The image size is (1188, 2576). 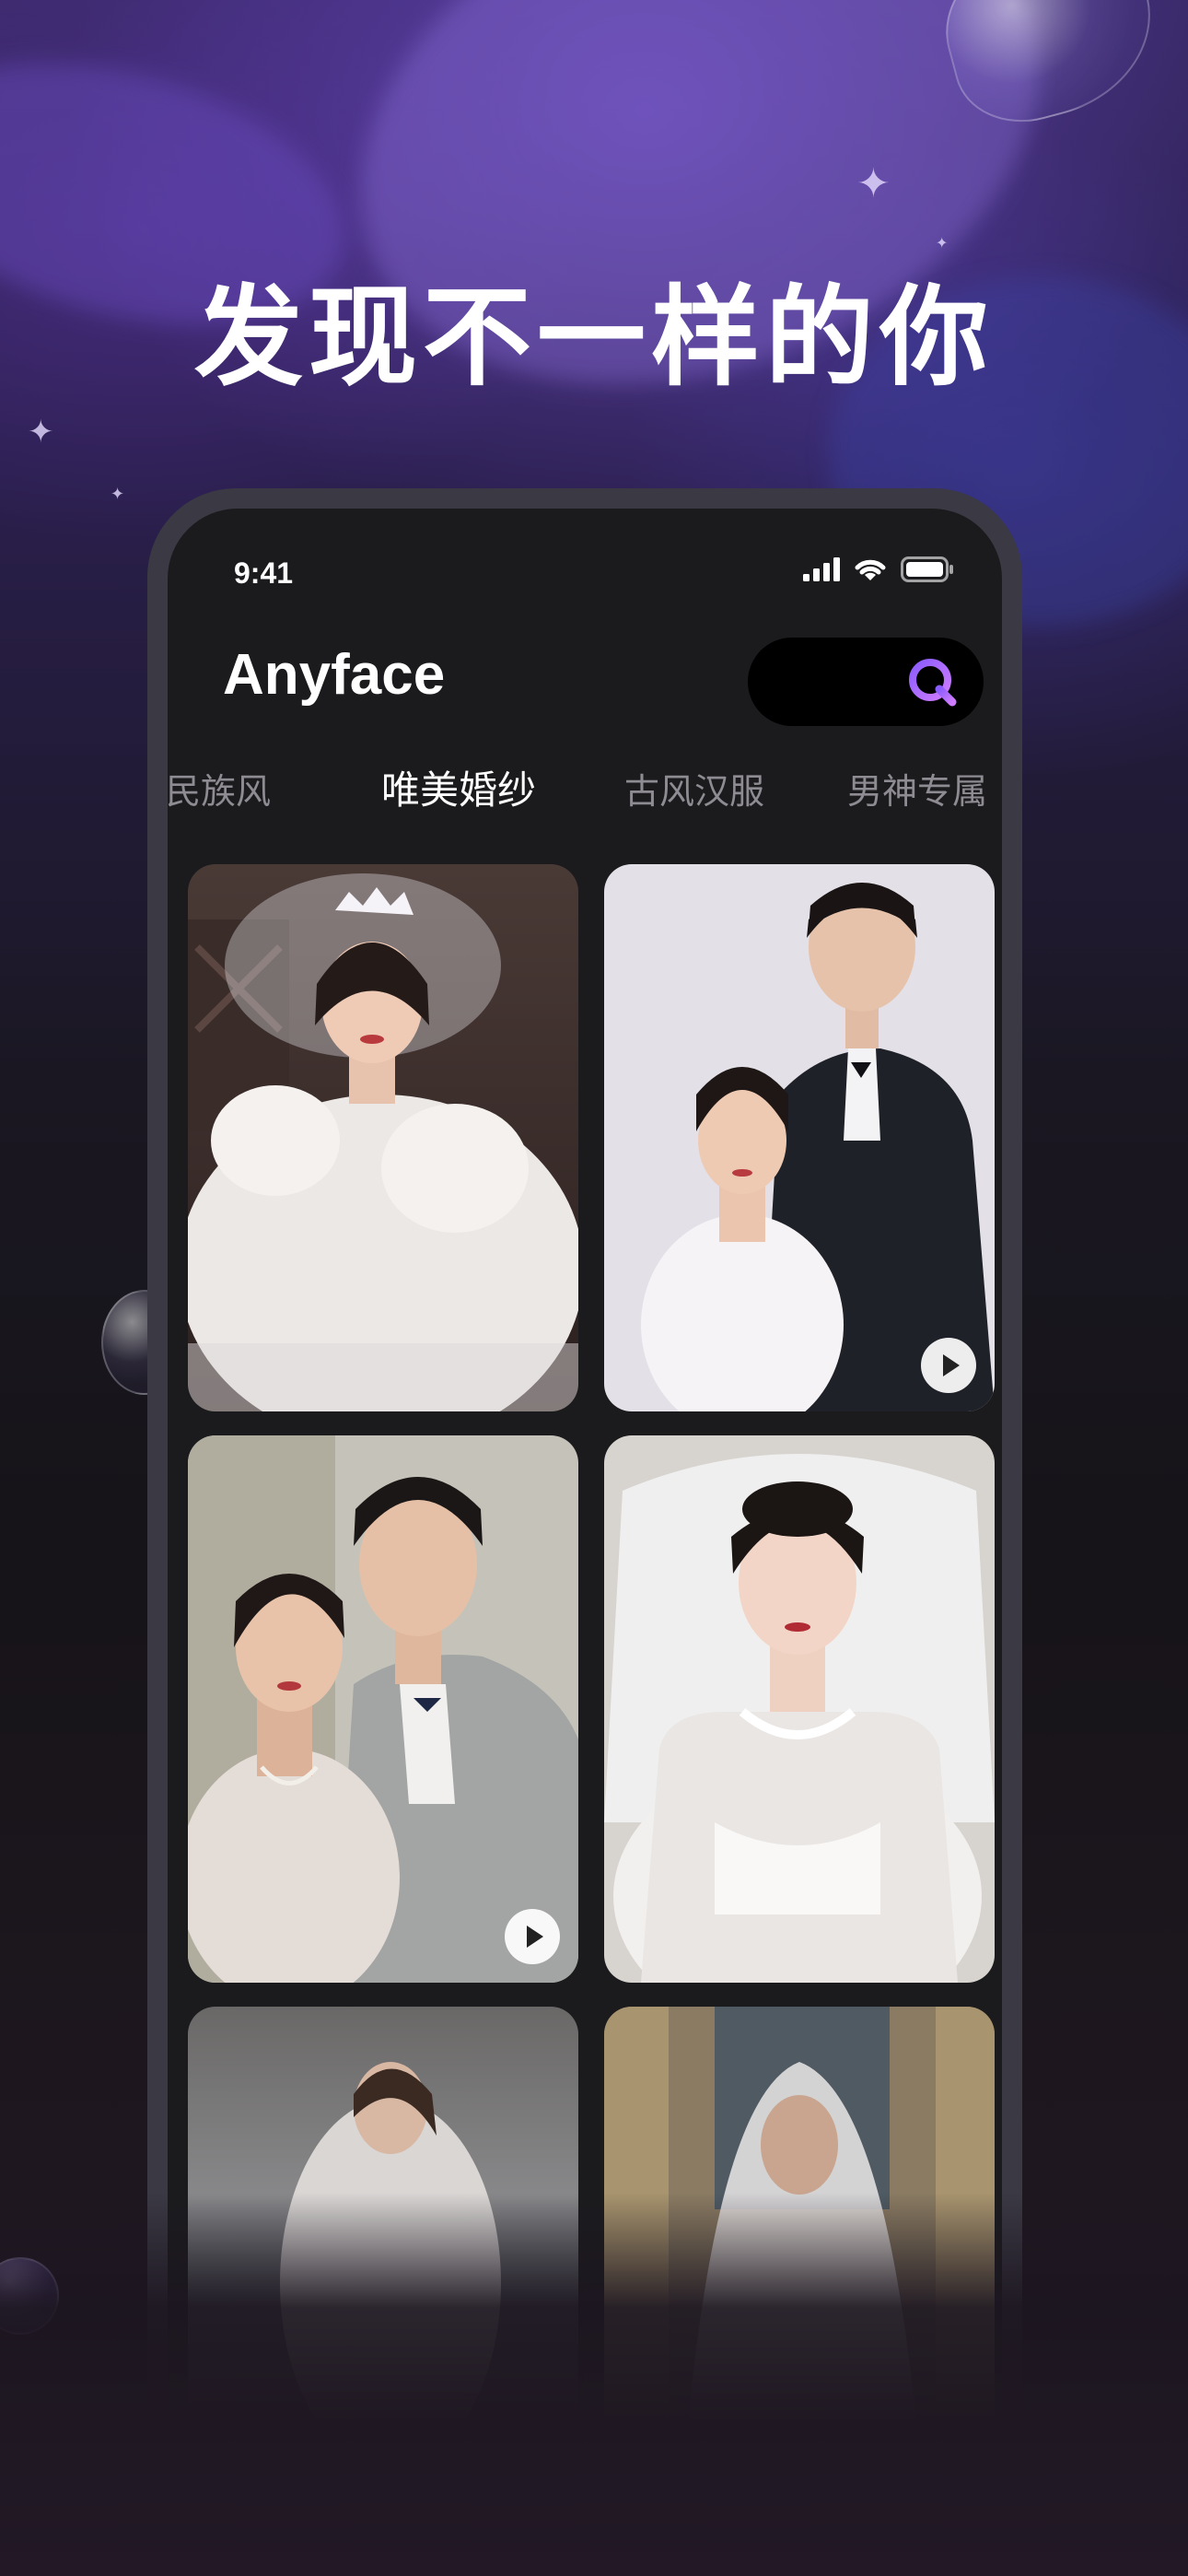 What do you see at coordinates (821, 569) in the screenshot?
I see `cellular-signal-icon` at bounding box center [821, 569].